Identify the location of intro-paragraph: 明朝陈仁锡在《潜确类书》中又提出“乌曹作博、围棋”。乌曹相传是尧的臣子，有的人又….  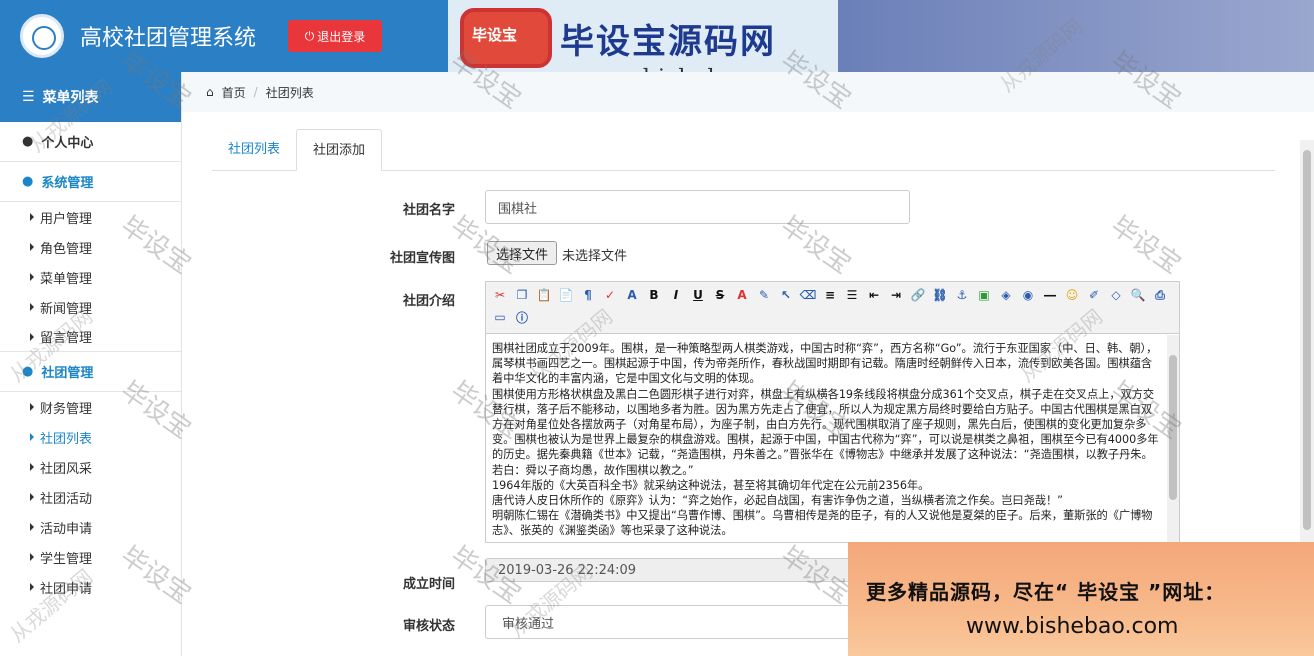
(822, 523).